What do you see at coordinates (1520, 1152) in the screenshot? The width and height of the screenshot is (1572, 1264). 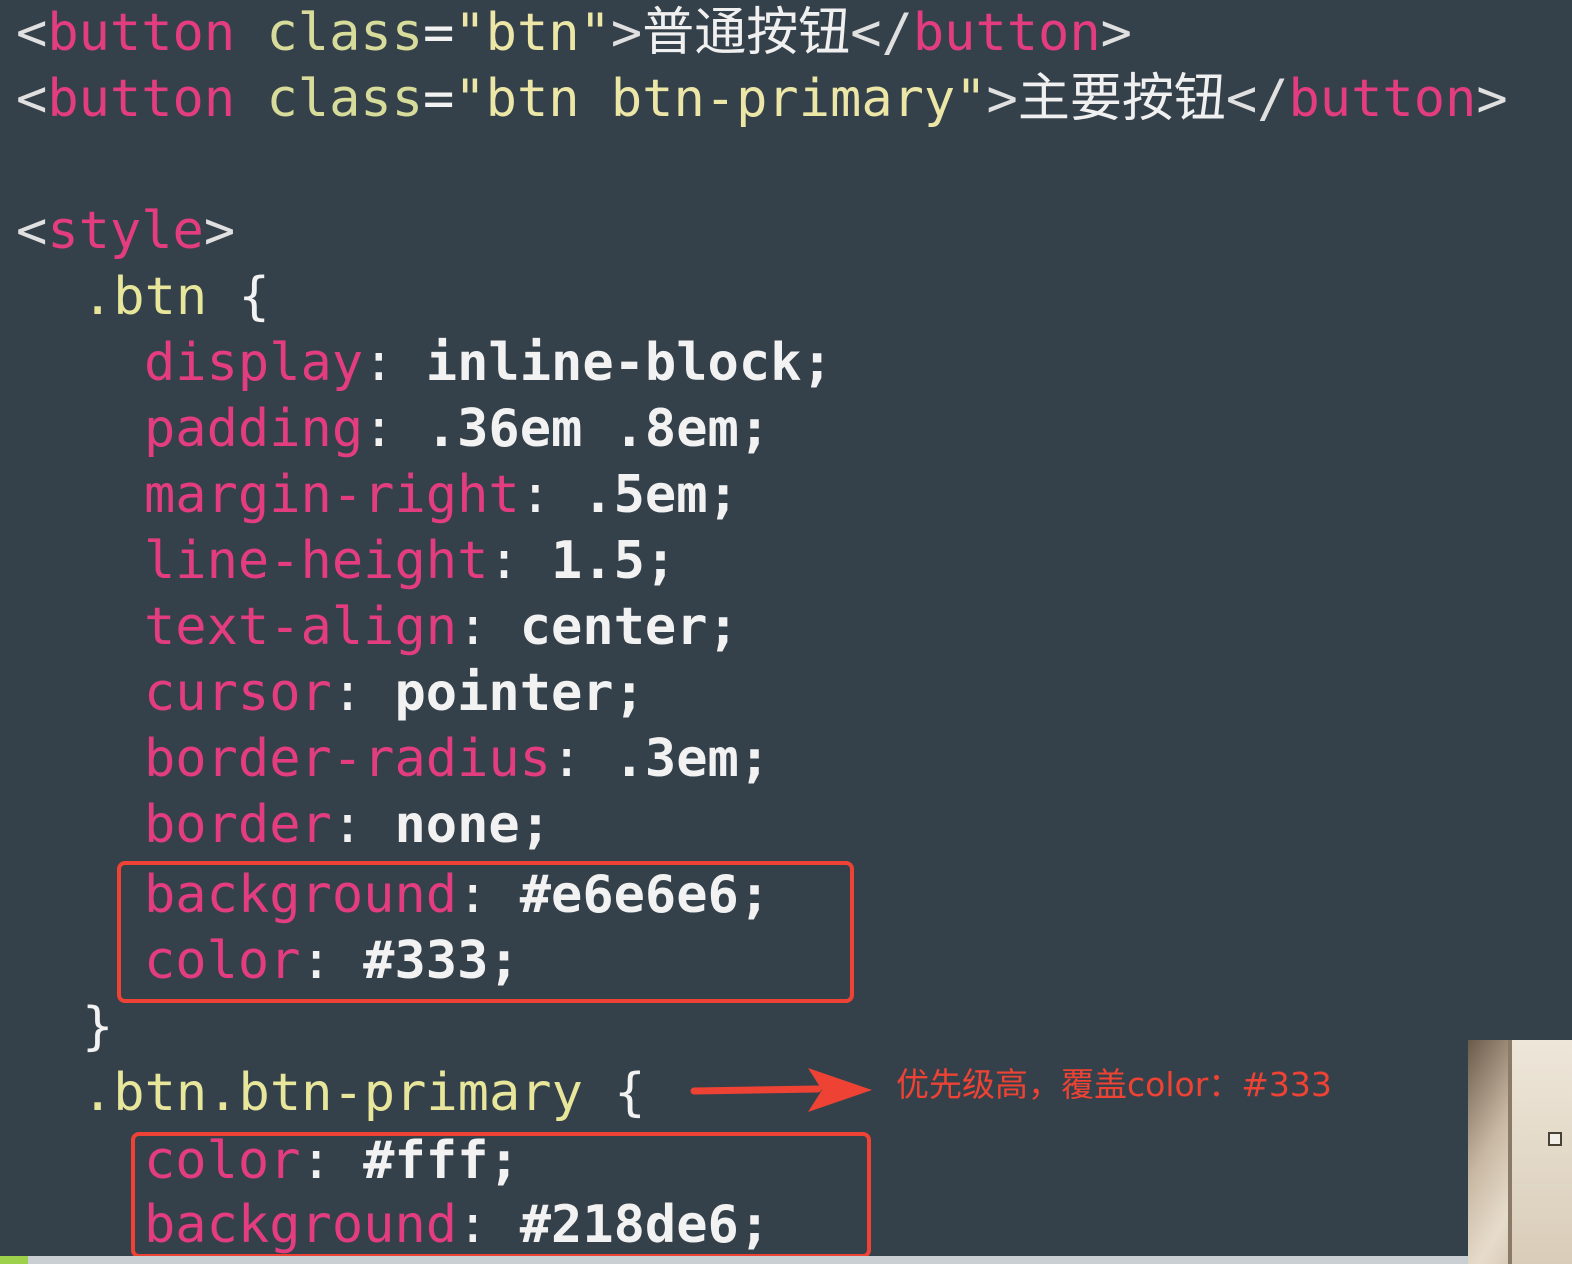 I see `webcam-thumbnail` at bounding box center [1520, 1152].